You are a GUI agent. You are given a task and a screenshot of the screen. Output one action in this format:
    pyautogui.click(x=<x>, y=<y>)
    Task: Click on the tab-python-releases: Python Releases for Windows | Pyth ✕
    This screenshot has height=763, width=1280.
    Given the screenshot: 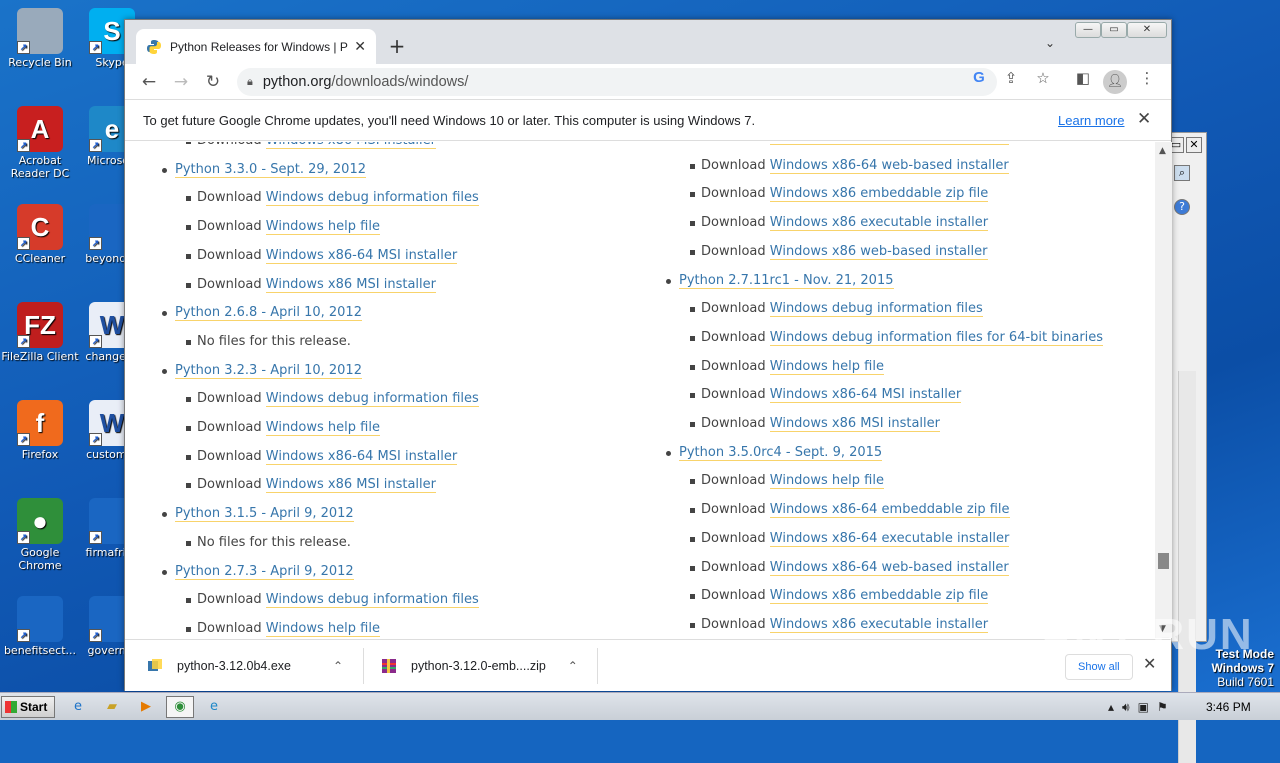 What is the action you would take?
    pyautogui.click(x=256, y=46)
    